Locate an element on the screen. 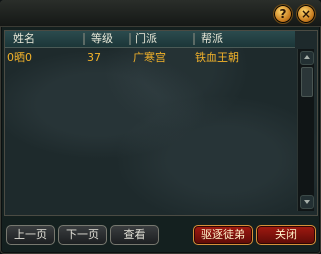 This screenshot has width=321, height=254. scroll-down-button is located at coordinates (307, 202).